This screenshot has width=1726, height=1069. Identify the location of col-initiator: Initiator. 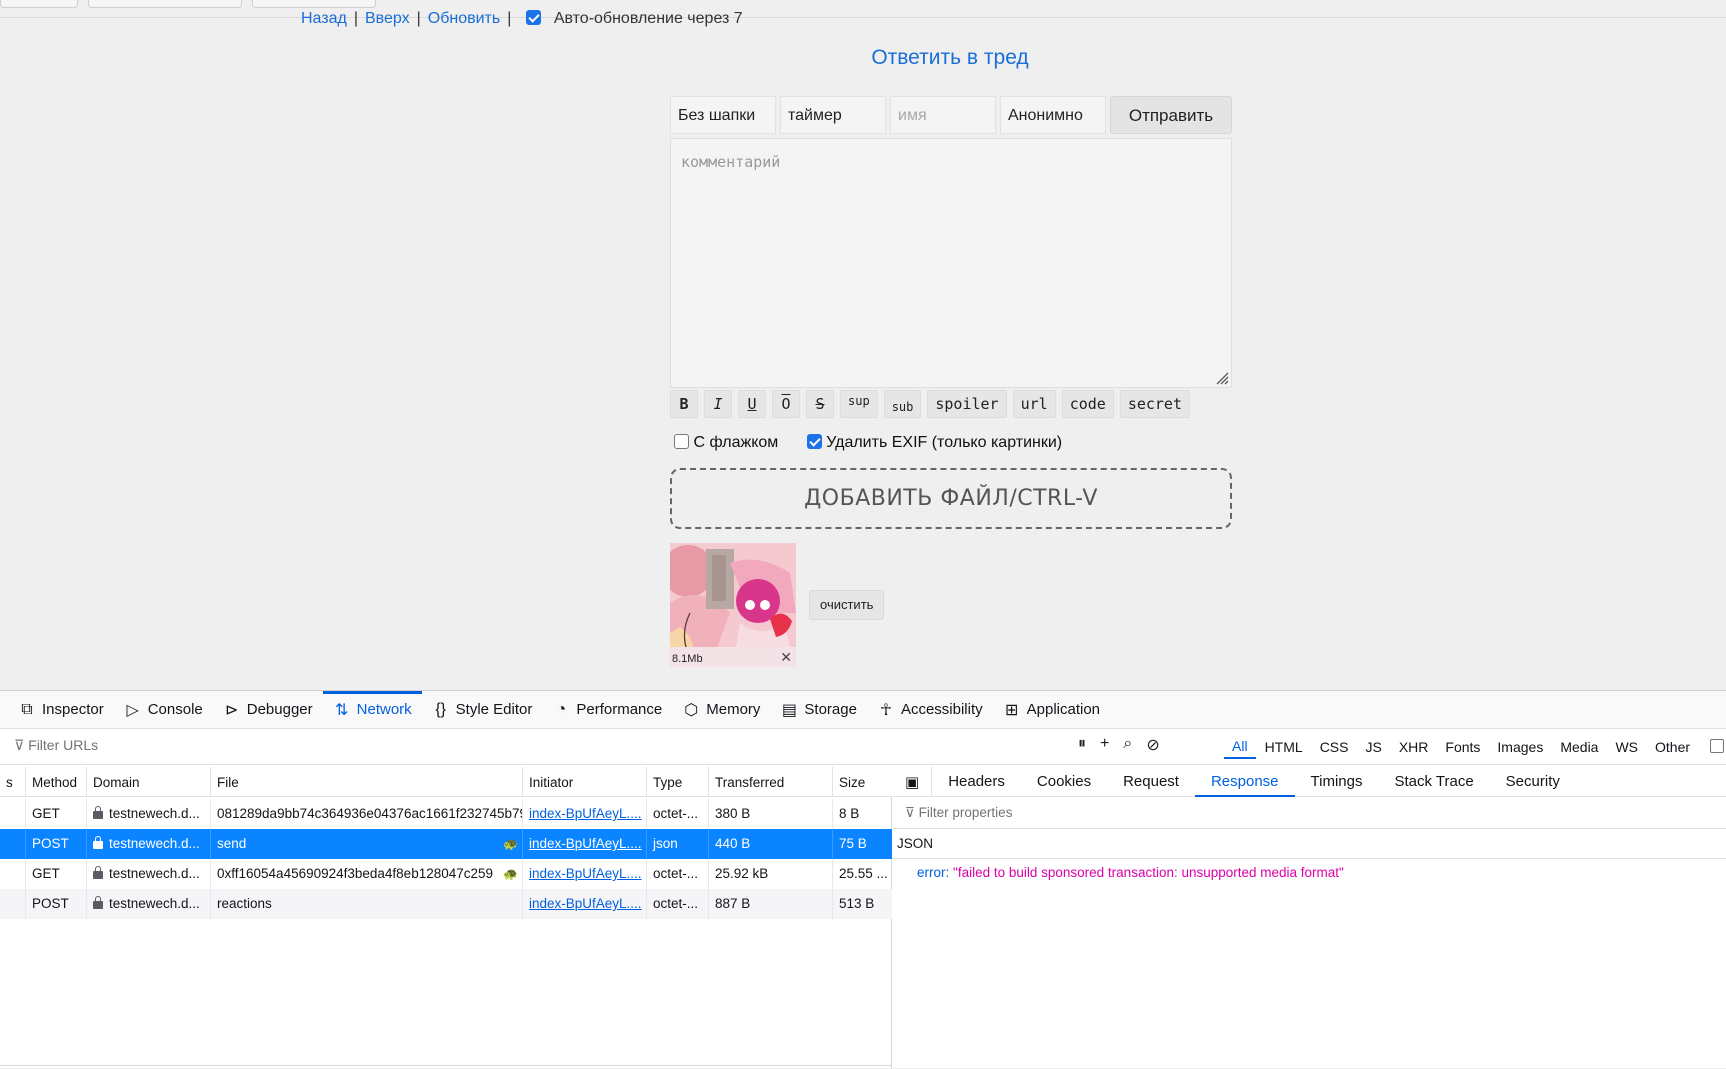
(584, 782).